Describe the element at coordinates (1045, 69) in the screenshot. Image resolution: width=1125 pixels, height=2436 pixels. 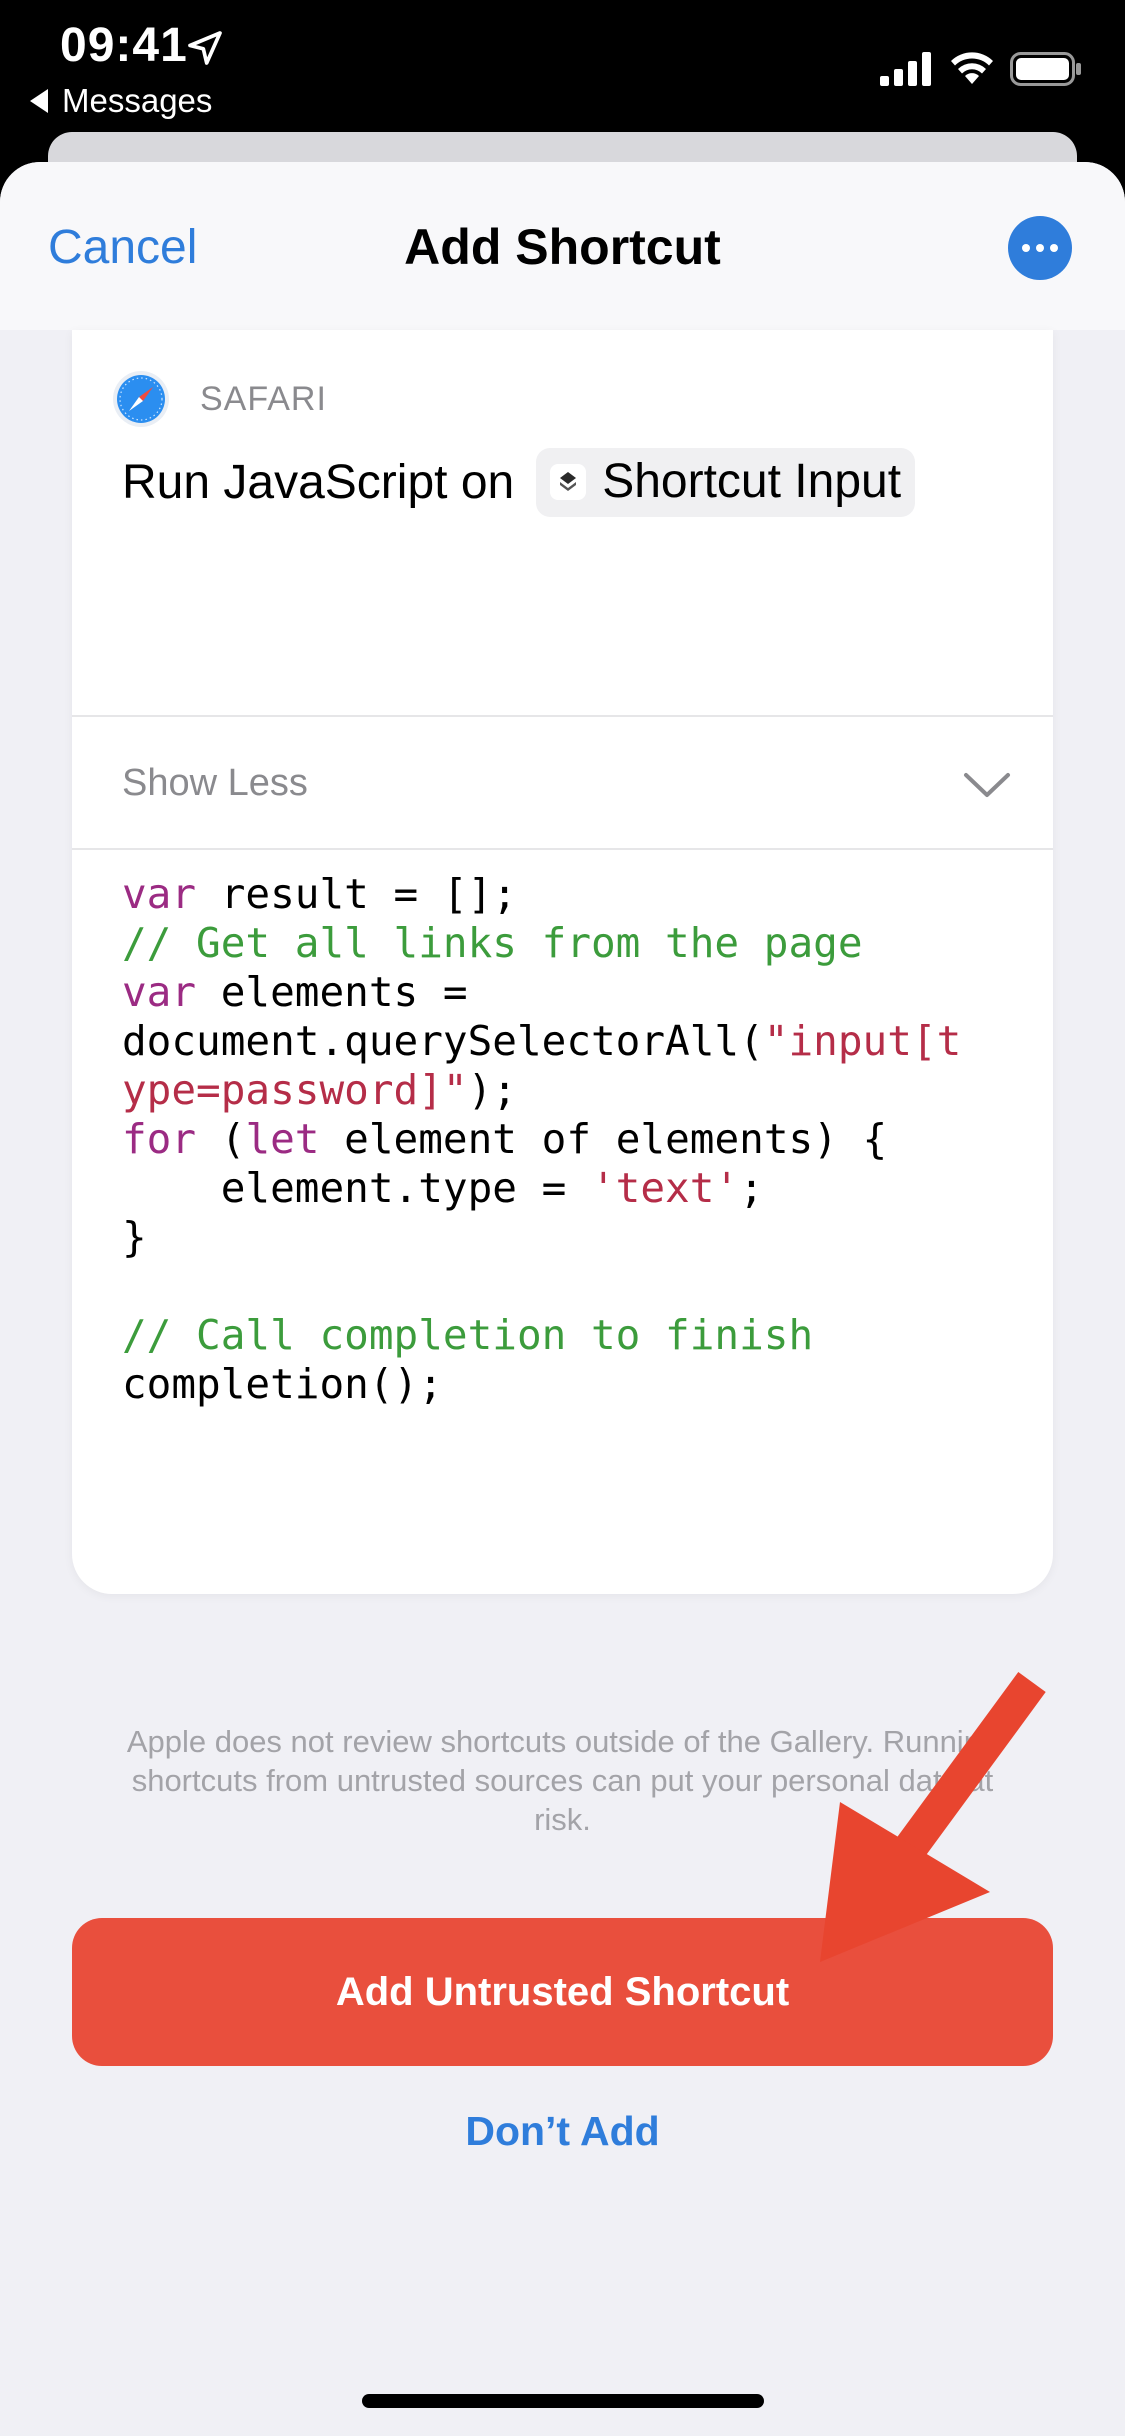
I see `battery-icon` at that location.